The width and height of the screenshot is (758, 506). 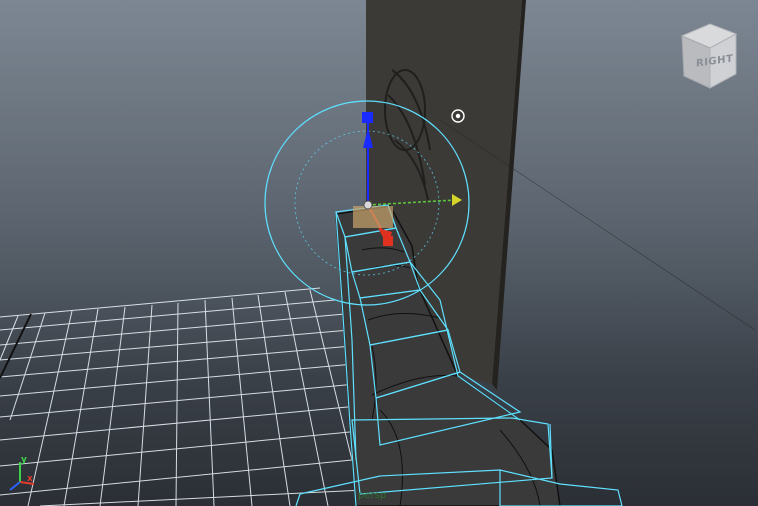 What do you see at coordinates (372, 495) in the screenshot?
I see `camera-name-label: persp` at bounding box center [372, 495].